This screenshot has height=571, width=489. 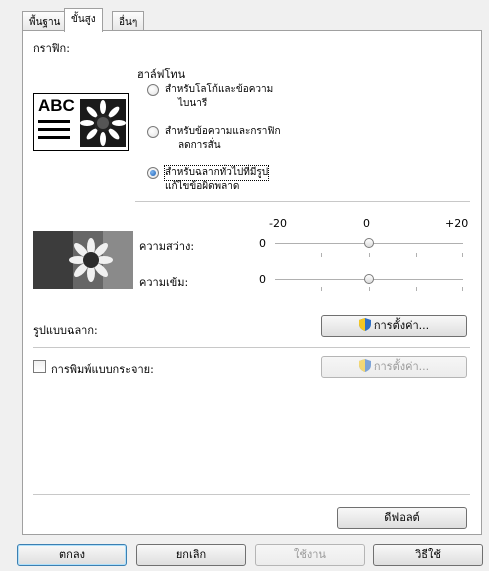 I want to click on halftone-option-text-graphic-radio, so click(x=153, y=132).